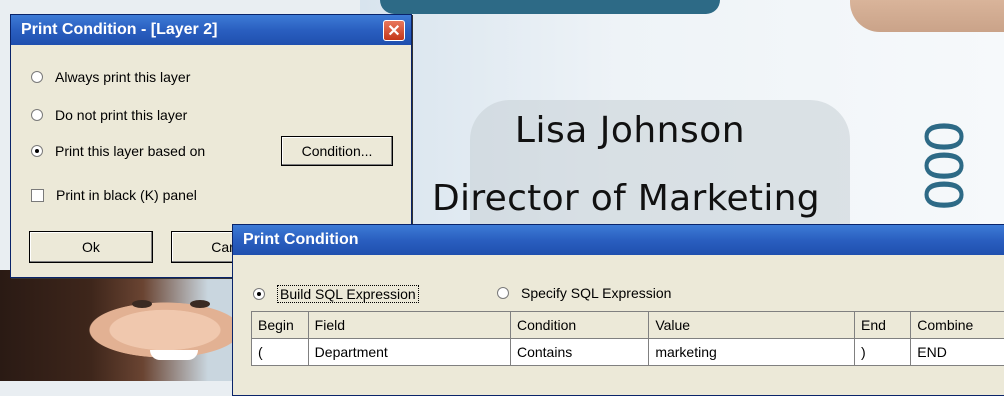  What do you see at coordinates (409, 325) in the screenshot?
I see `column-header-field: Field` at bounding box center [409, 325].